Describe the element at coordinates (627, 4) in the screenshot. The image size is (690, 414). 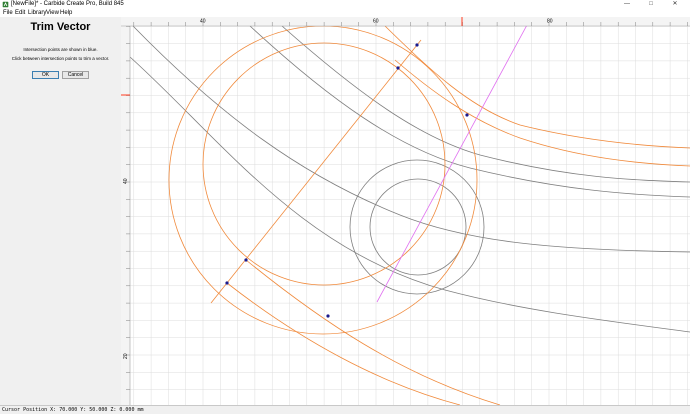
I see `minimize-button: —` at that location.